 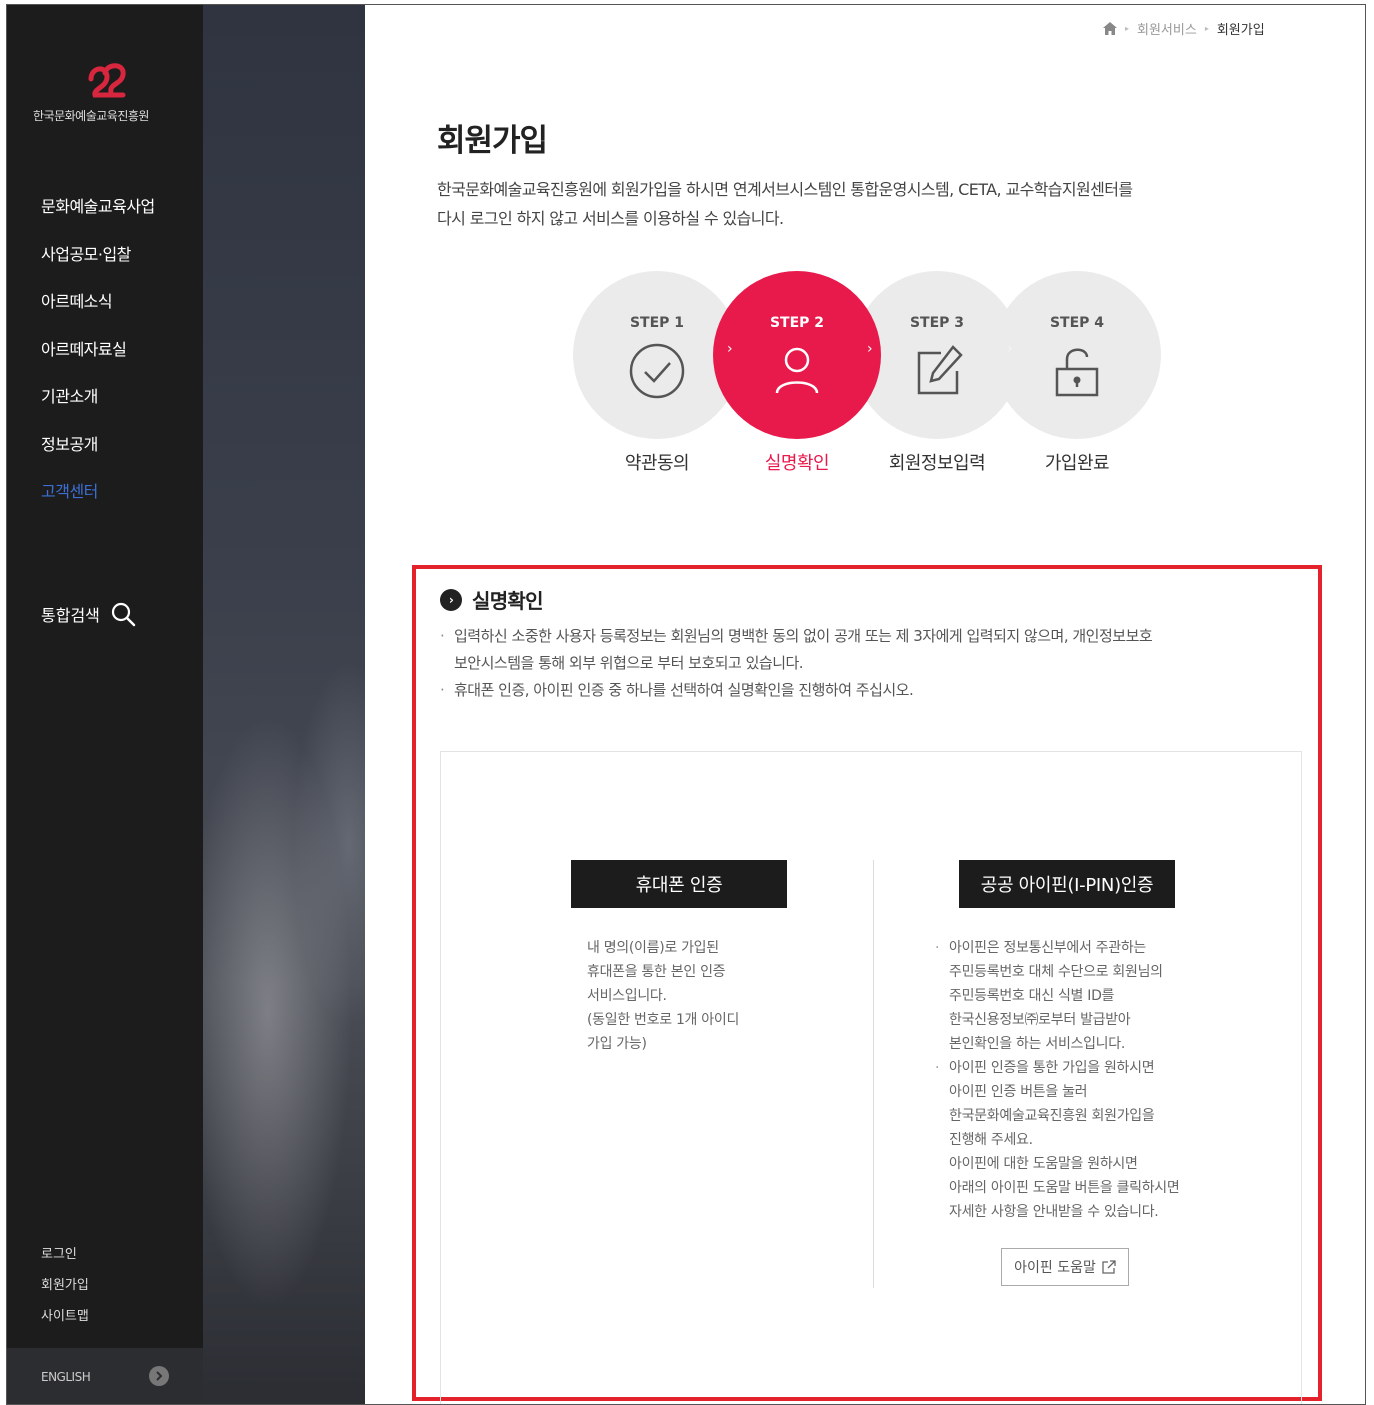 I want to click on desc-line: 주민등록번호 대신 식별 ID를, so click(x=1032, y=996).